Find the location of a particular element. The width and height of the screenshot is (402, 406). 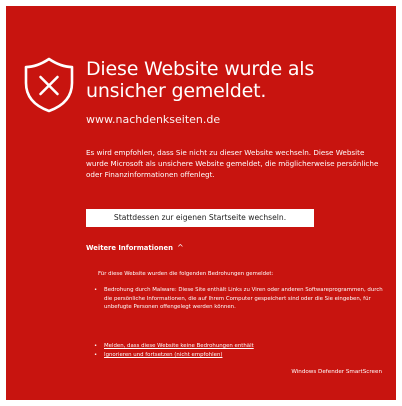

shield-x-icon is located at coordinates (49, 85).